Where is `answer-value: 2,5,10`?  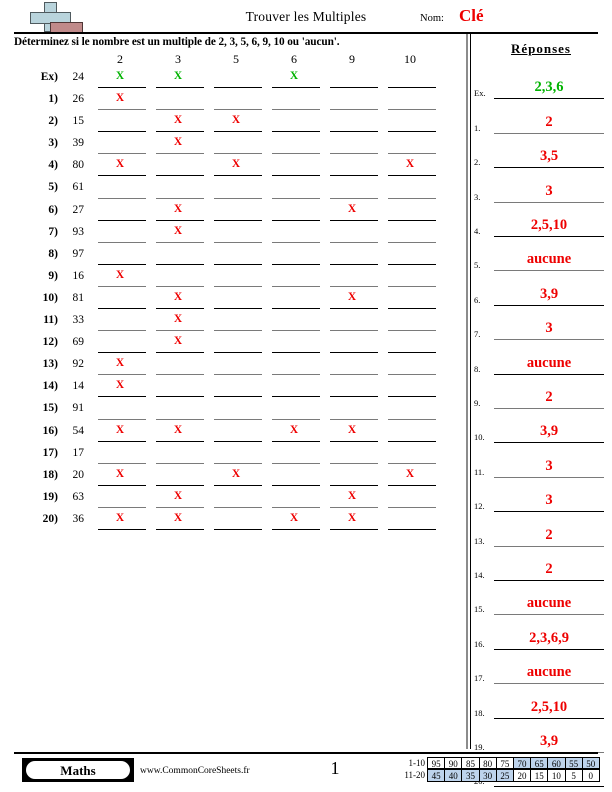 answer-value: 2,5,10 is located at coordinates (549, 225).